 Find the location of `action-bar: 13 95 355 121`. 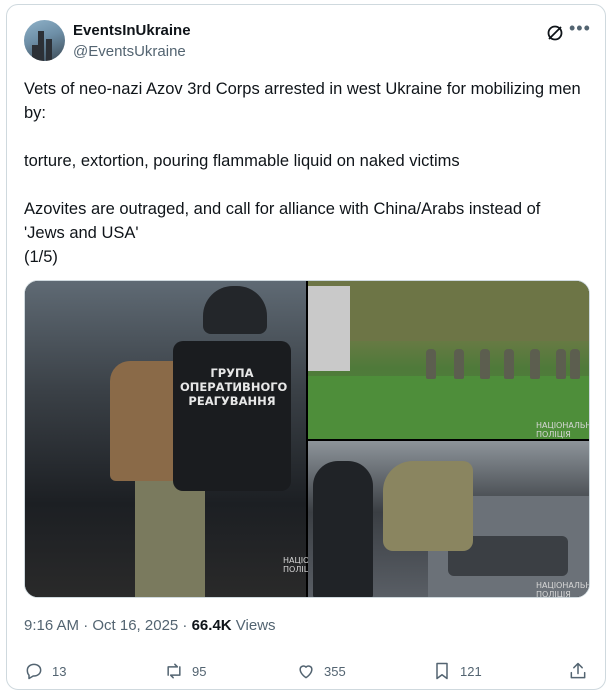

action-bar: 13 95 355 121 is located at coordinates (307, 673).